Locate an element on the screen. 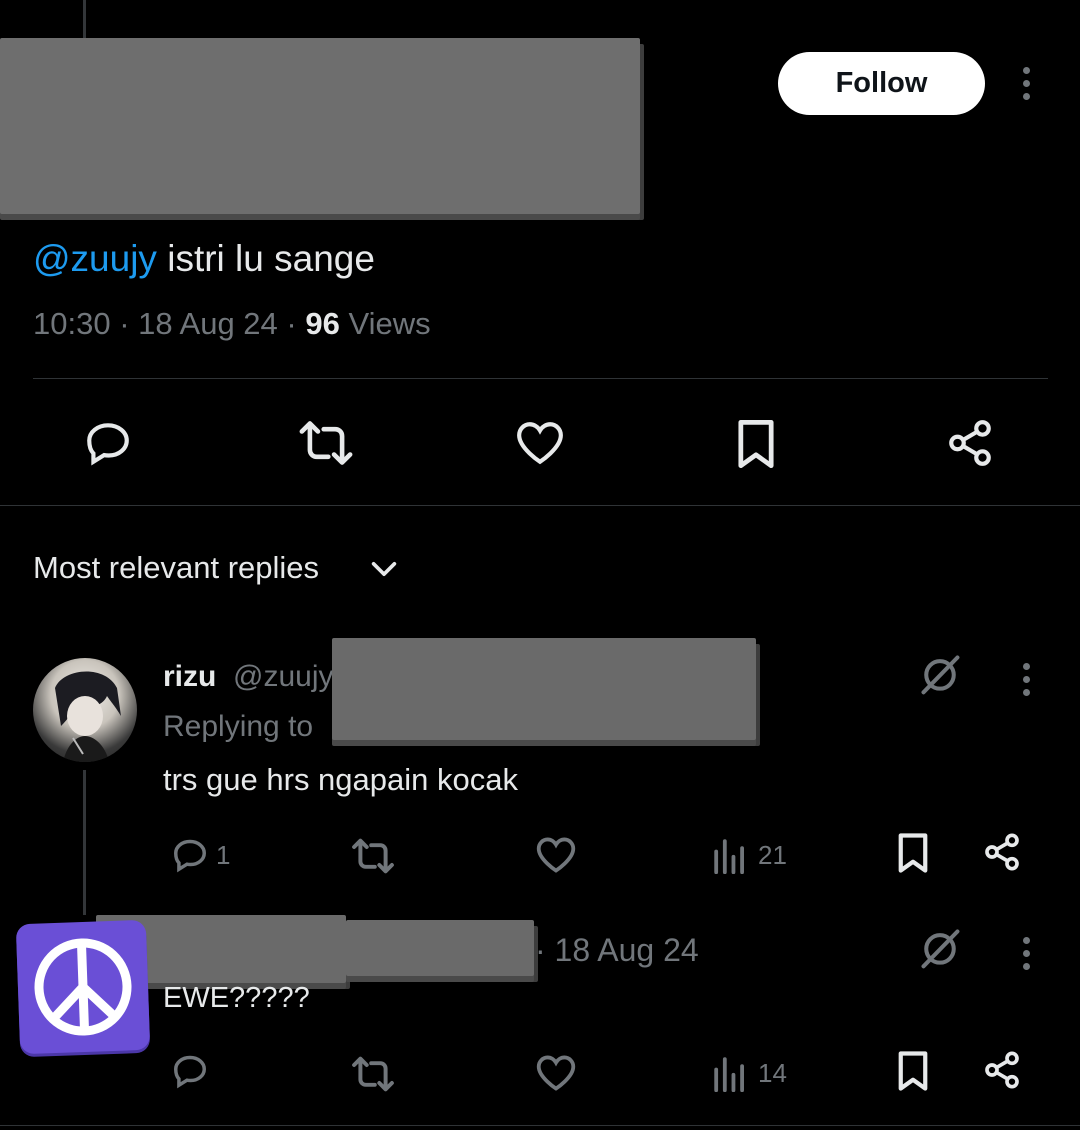  sort-label: Most relevant replies is located at coordinates (176, 567).